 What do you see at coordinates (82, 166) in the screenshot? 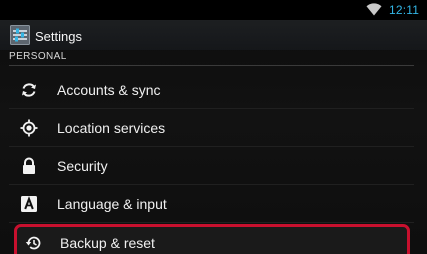
I see `settings-item-label: Security` at bounding box center [82, 166].